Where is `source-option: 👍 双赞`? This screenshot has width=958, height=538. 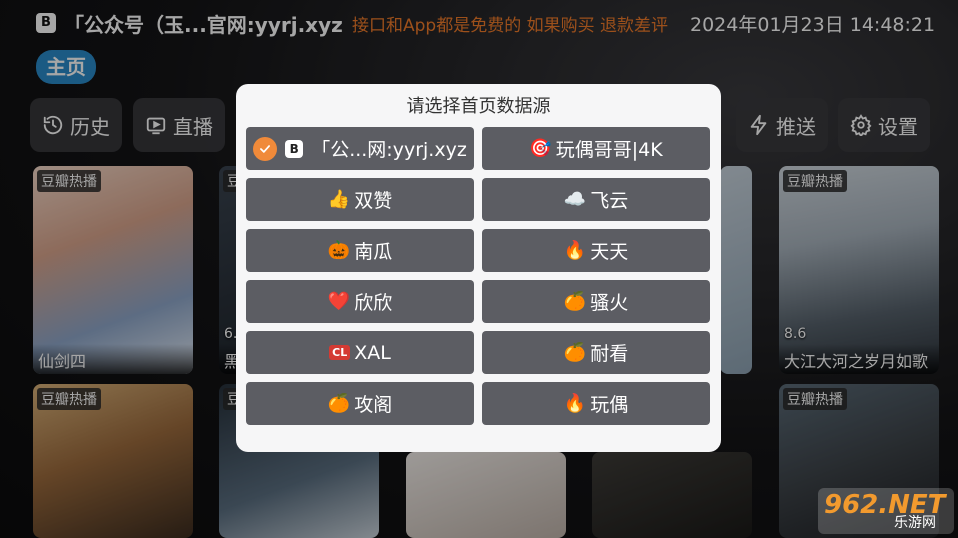
source-option: 👍 双赞 is located at coordinates (360, 199).